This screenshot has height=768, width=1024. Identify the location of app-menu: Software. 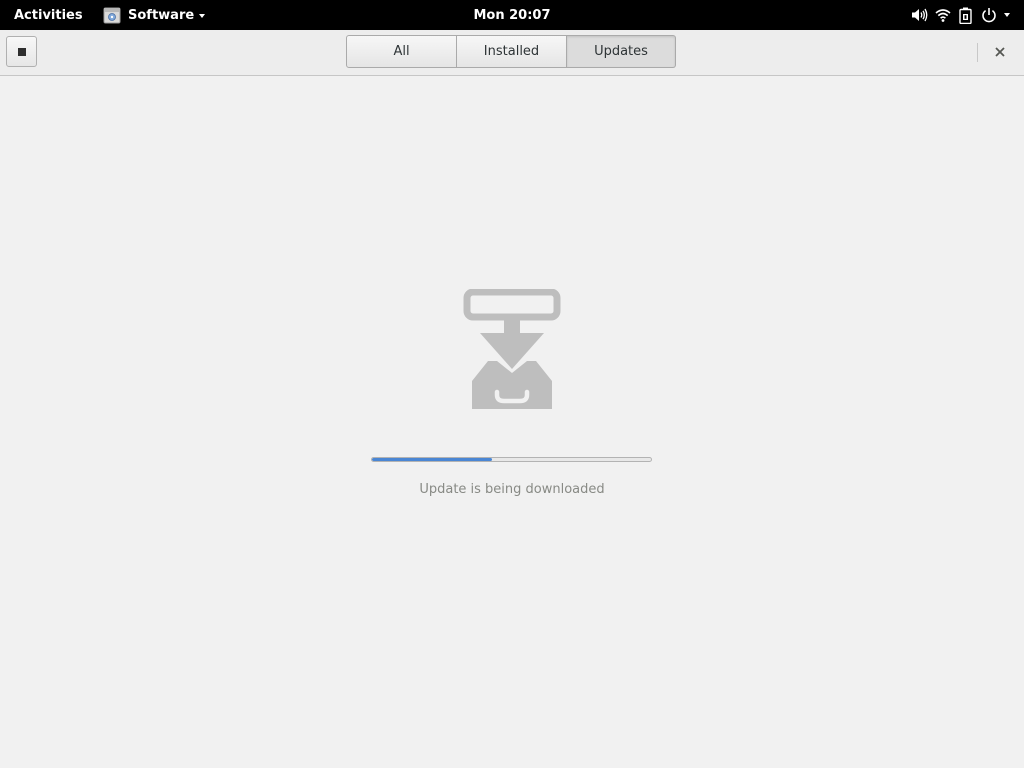
(154, 15).